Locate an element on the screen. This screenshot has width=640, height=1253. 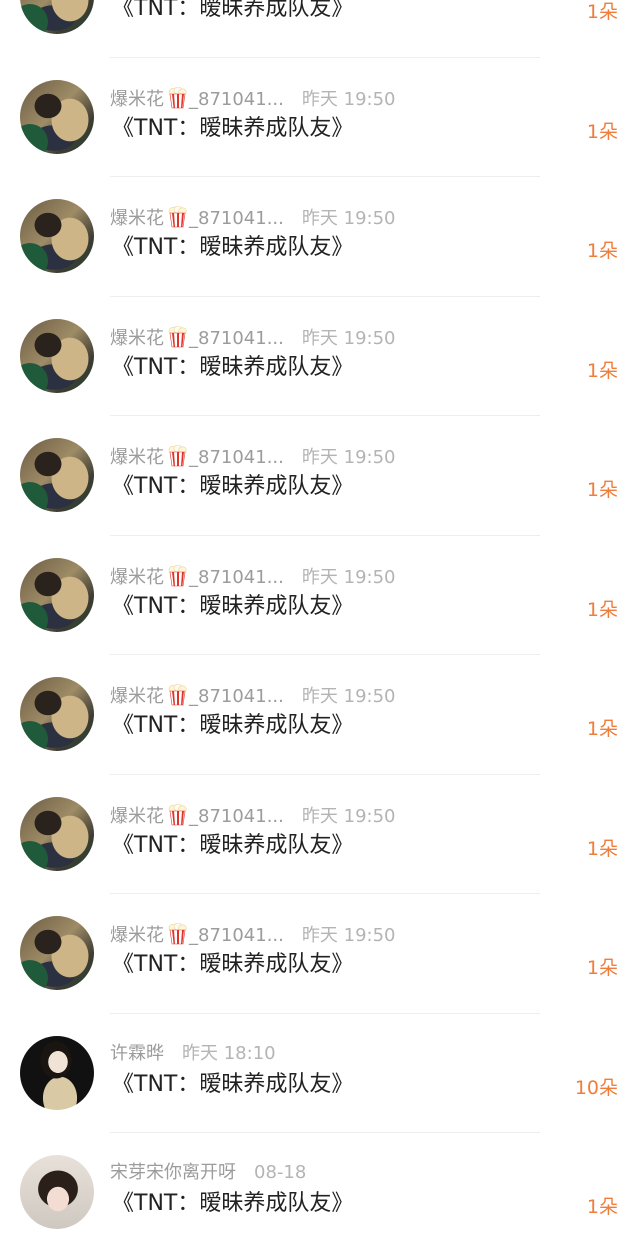
gift-record-row: 许霖晔 昨天 18:10 《TNT：暧昧养成队友》 10朵 is located at coordinates (320, 1074).